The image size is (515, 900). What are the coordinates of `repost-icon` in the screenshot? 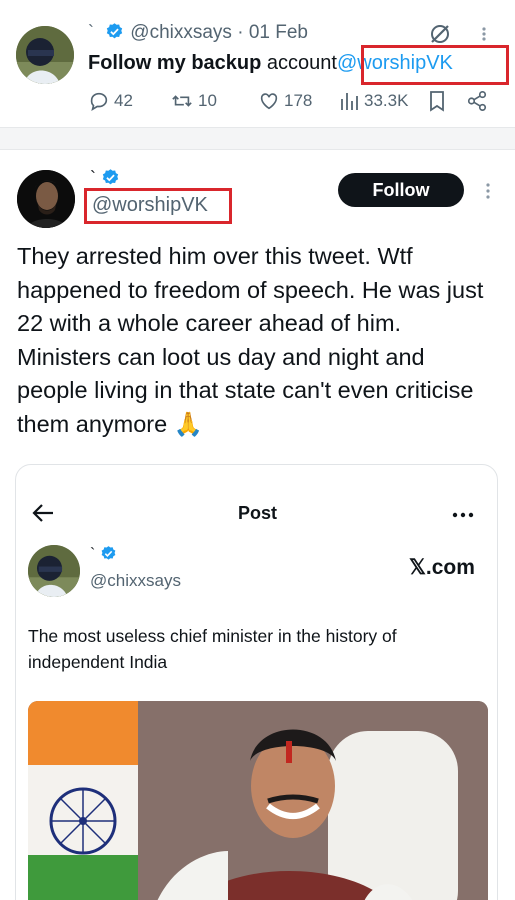 It's located at (182, 101).